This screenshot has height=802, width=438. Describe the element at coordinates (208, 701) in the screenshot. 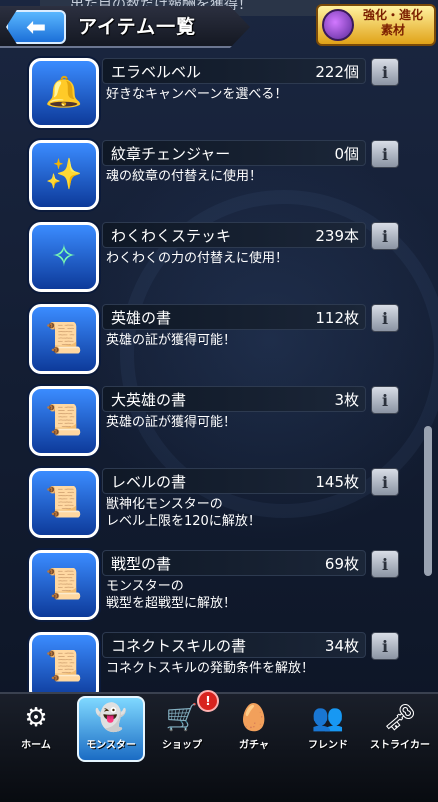

I see `notification-badge: !` at that location.